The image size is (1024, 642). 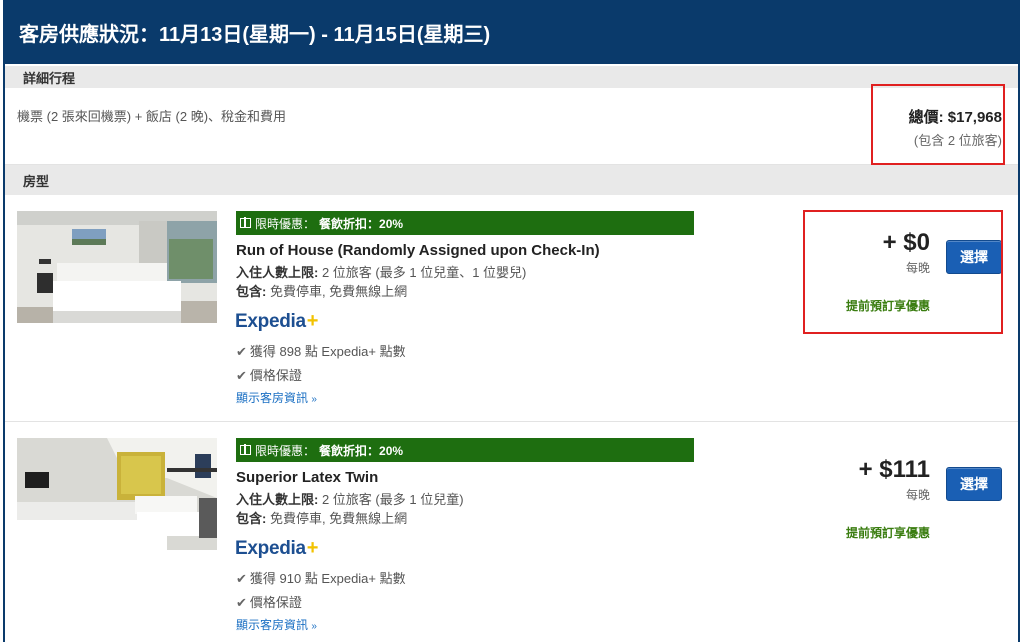 I want to click on per-night-label: 每晚, so click(x=917, y=495).